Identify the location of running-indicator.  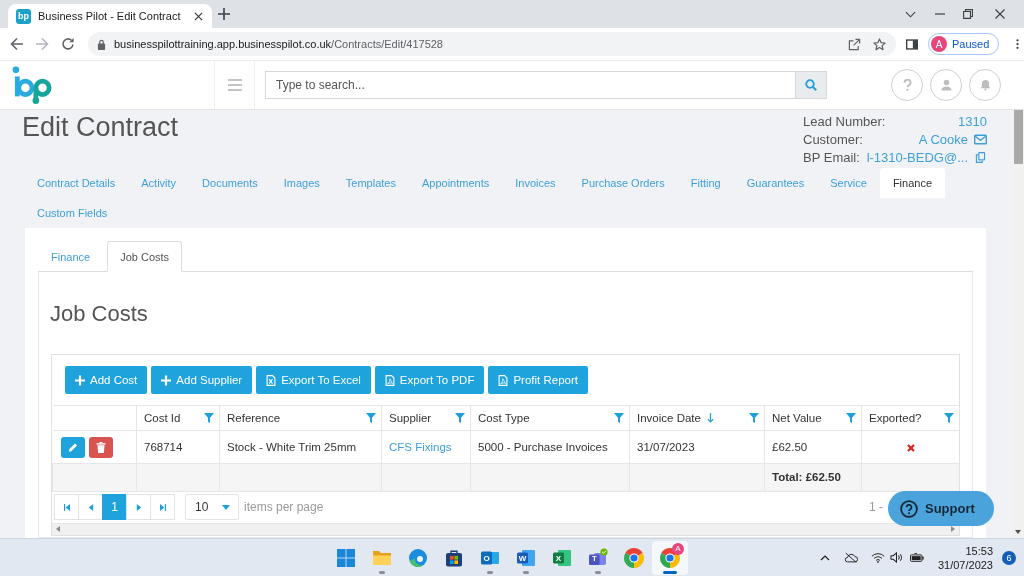
(490, 572).